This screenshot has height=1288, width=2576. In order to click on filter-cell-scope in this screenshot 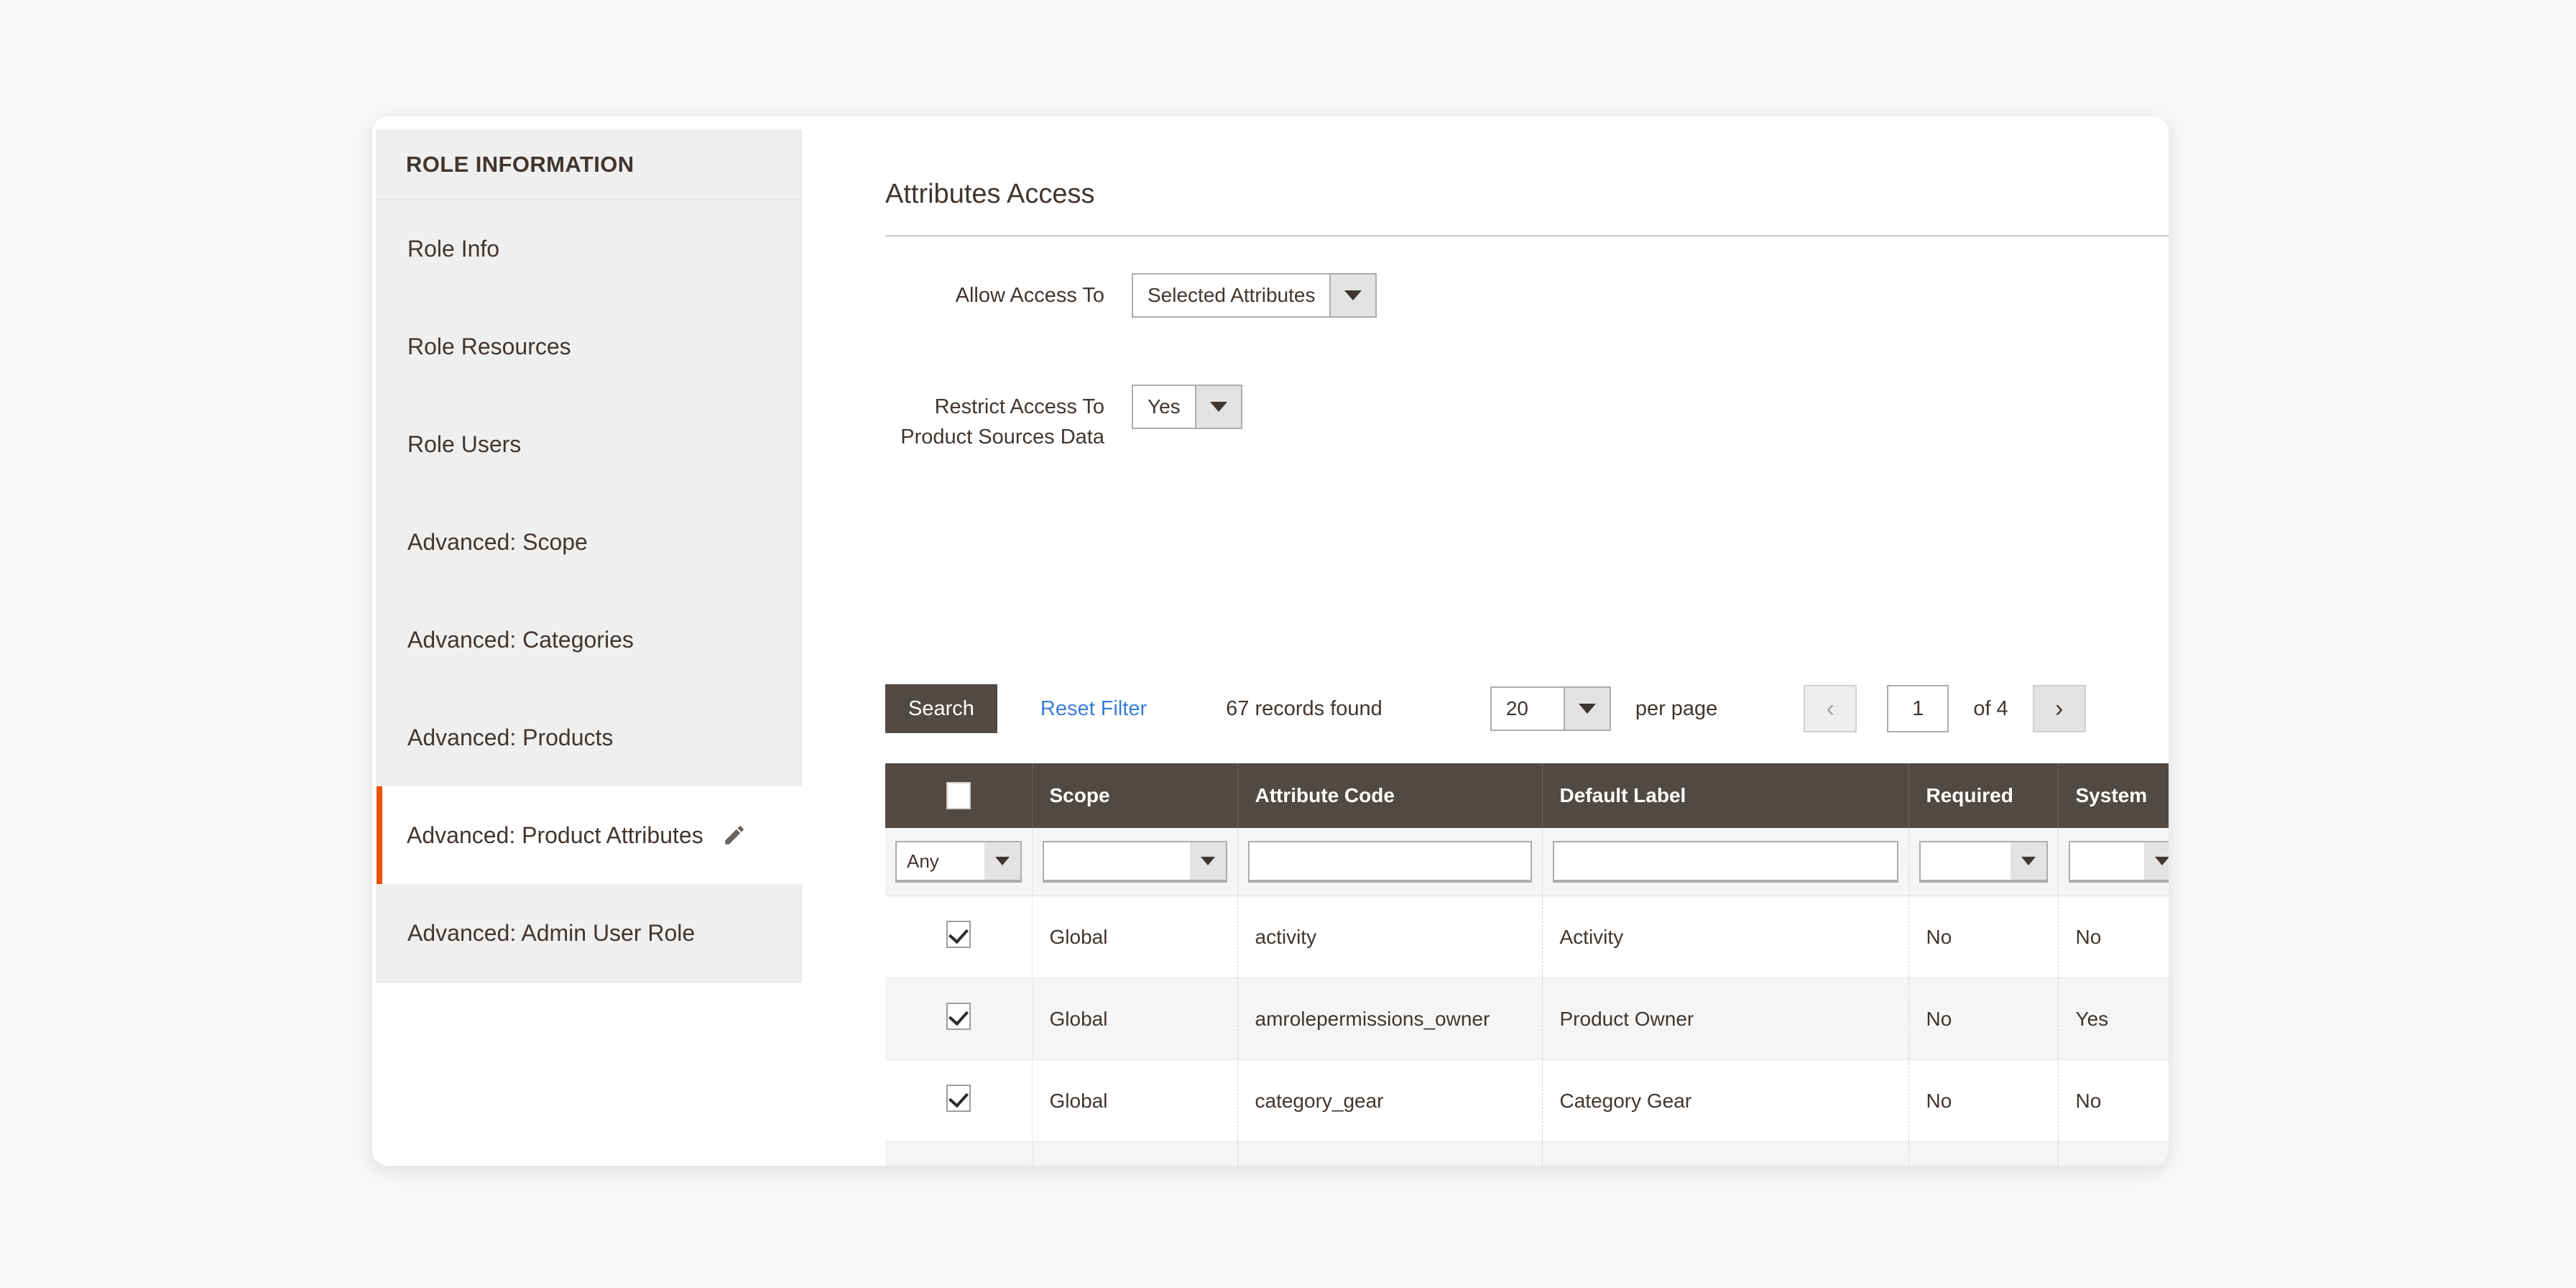, I will do `click(1135, 862)`.